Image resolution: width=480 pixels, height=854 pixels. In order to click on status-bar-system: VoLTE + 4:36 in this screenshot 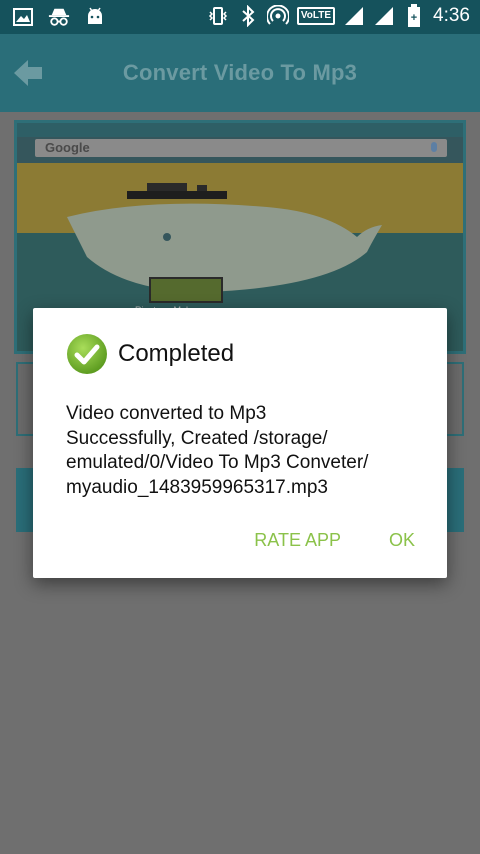, I will do `click(338, 16)`.